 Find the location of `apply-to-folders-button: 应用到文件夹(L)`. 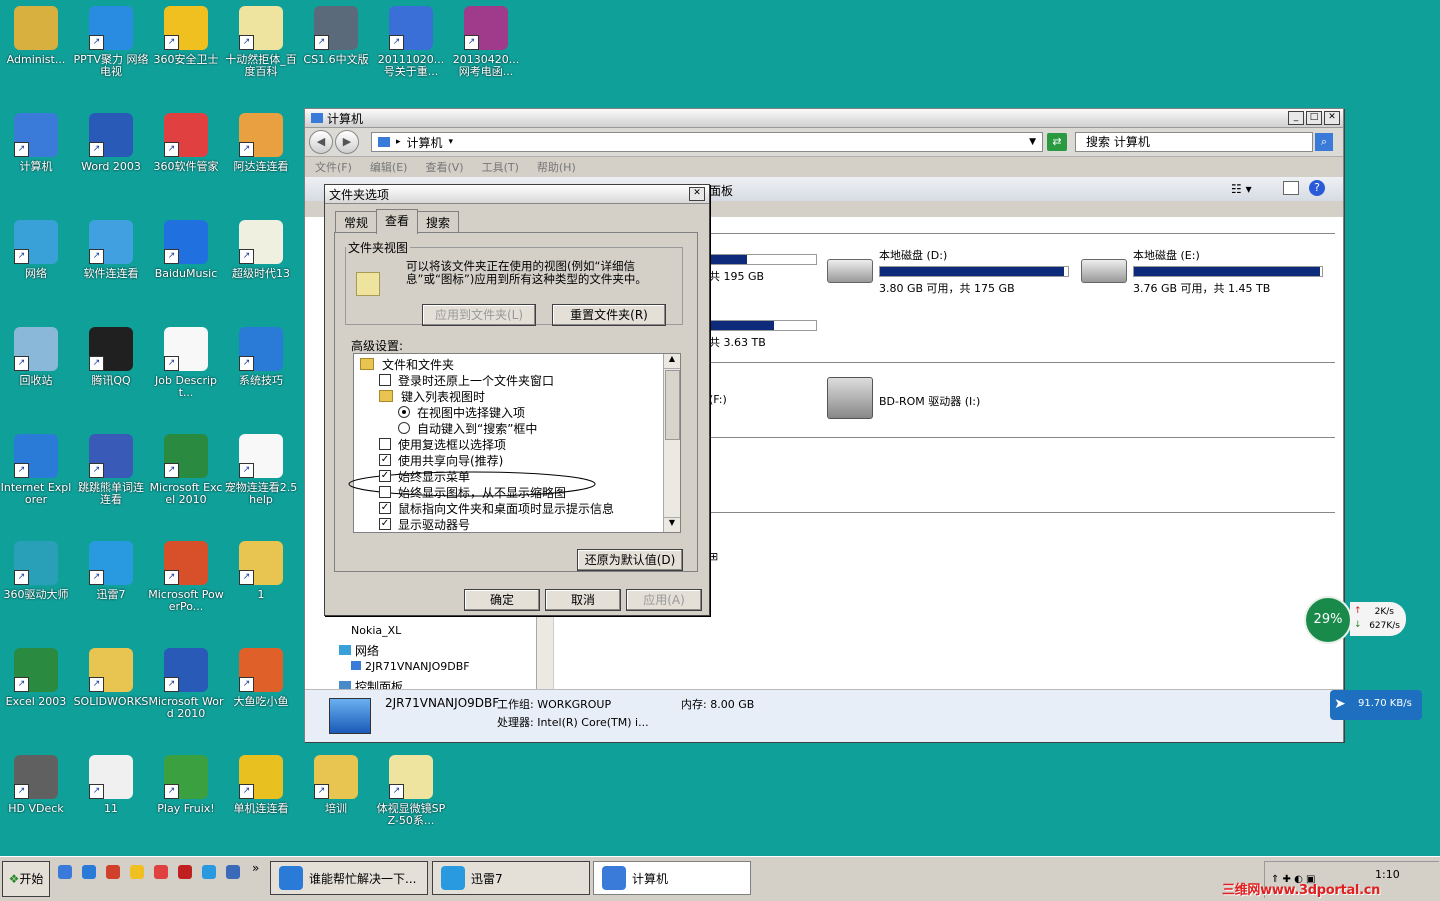

apply-to-folders-button: 应用到文件夹(L) is located at coordinates (479, 315).